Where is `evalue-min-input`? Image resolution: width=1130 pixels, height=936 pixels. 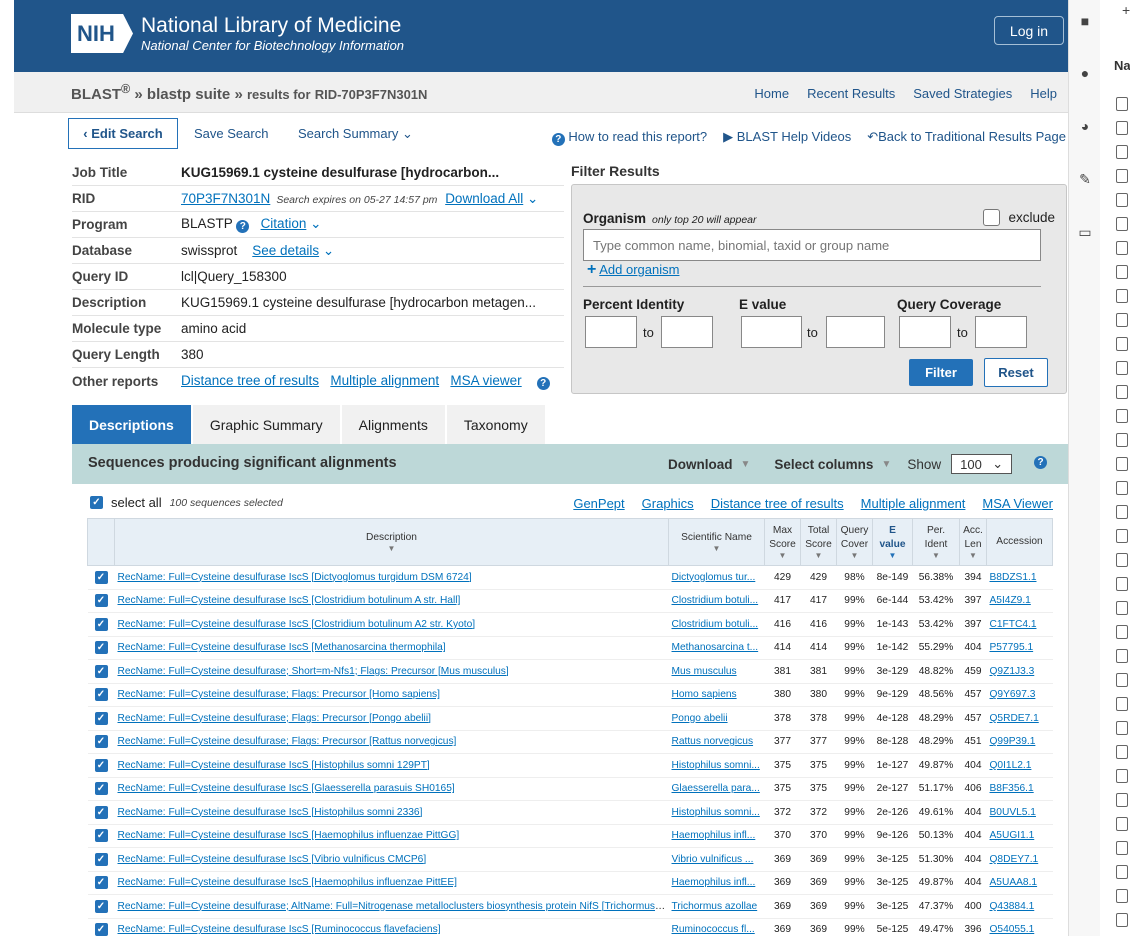
evalue-min-input is located at coordinates (771, 332).